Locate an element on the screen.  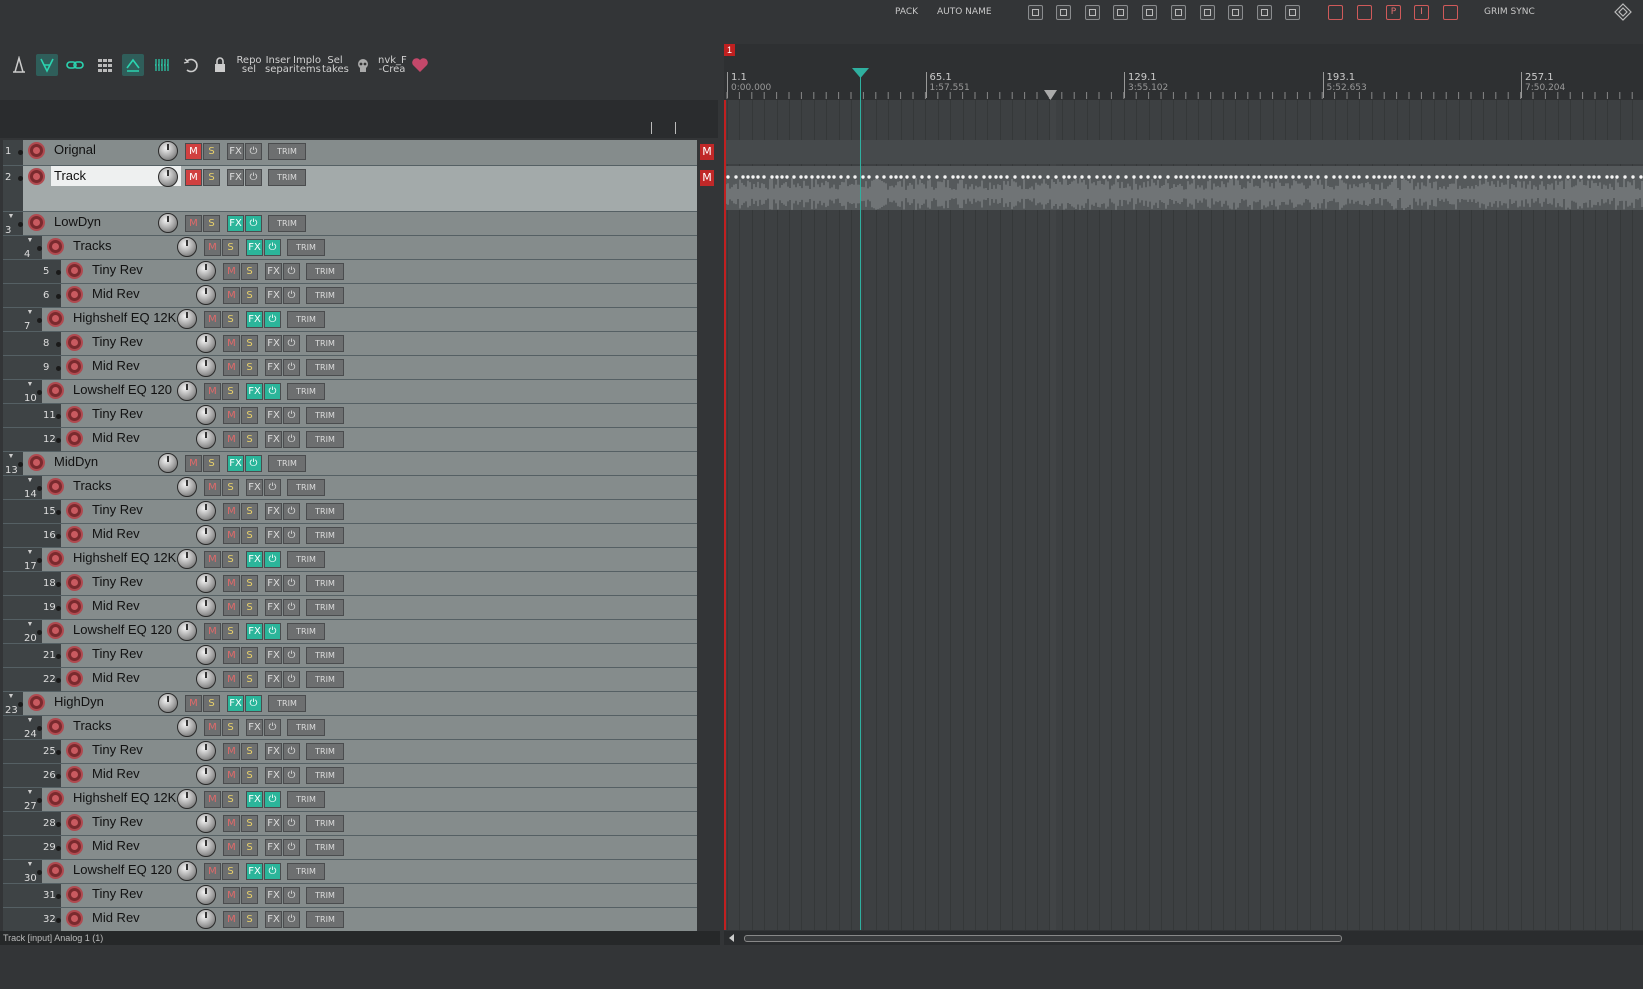
track-row: 31 Tiny Rev M S FX ⏻ TRIM is located at coordinates (350, 896).